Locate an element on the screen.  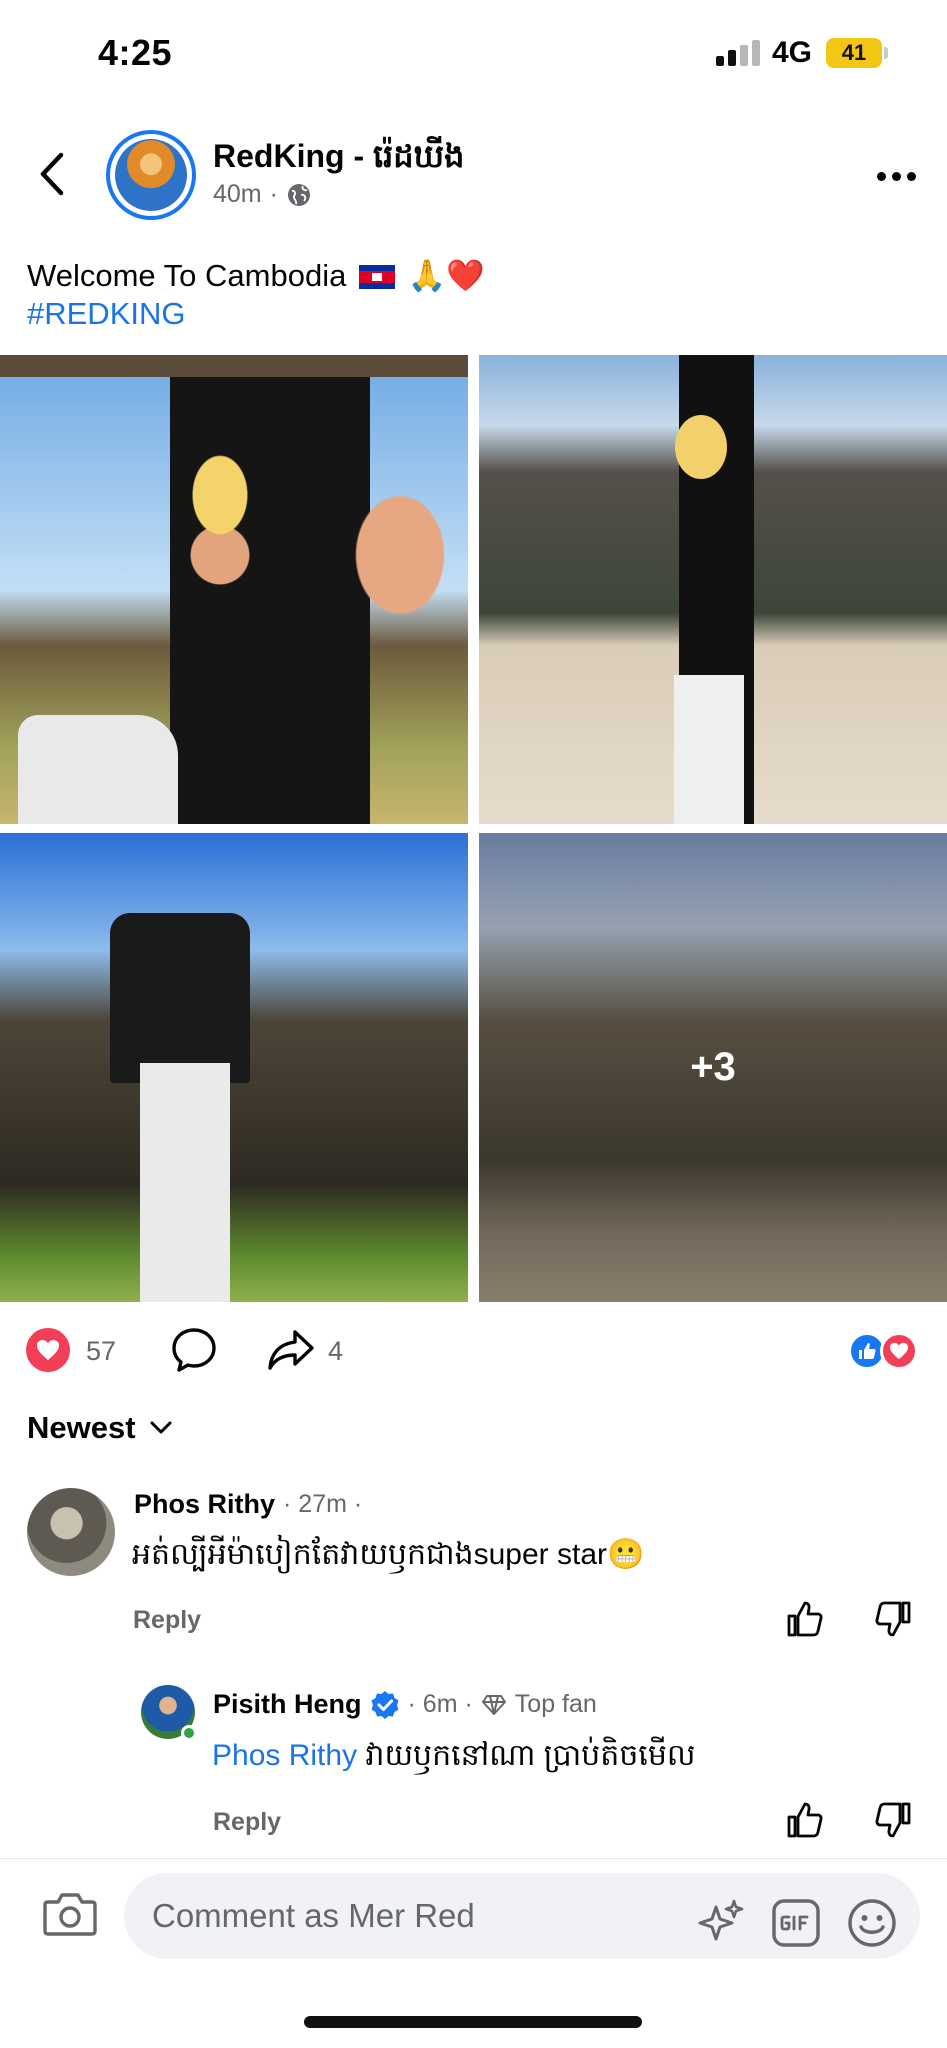
comment-button is located at coordinates (194, 1350).